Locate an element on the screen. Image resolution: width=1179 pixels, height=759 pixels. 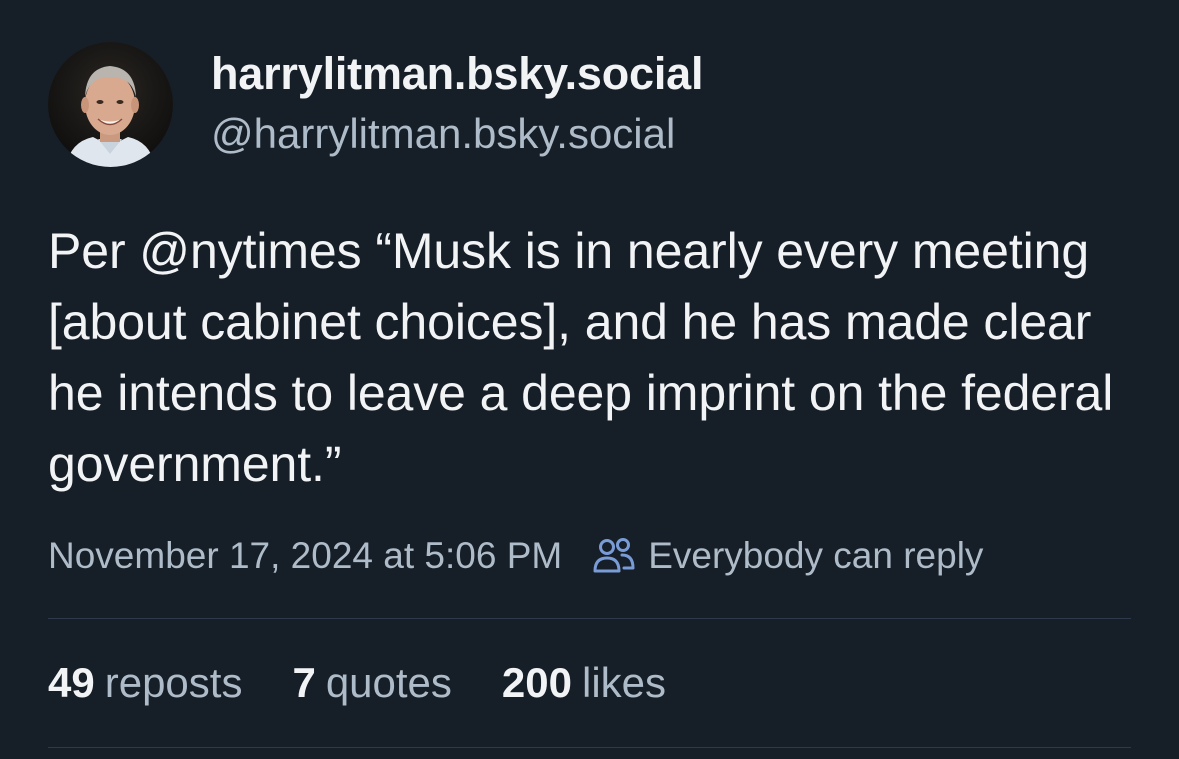
author-display-name: harrylitman.bsky.social is located at coordinates (457, 74).